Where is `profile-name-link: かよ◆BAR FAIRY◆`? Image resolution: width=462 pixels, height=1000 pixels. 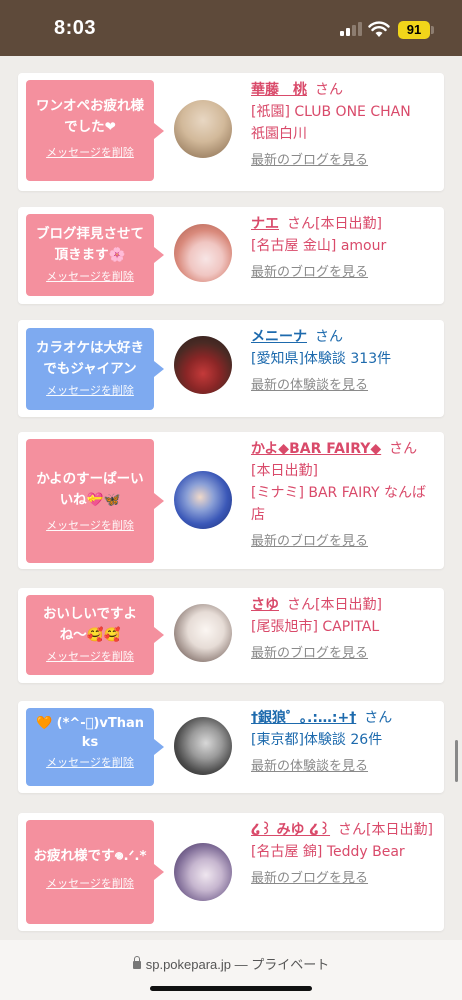
profile-name-link: かよ◆BAR FAIRY◆ is located at coordinates (316, 449).